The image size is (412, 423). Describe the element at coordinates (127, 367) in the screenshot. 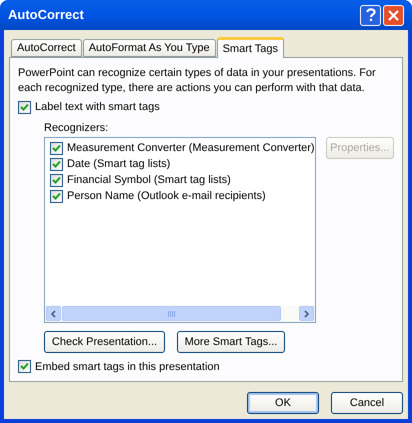

I see `checkbox-label: Embed smart tags in this presentation` at that location.